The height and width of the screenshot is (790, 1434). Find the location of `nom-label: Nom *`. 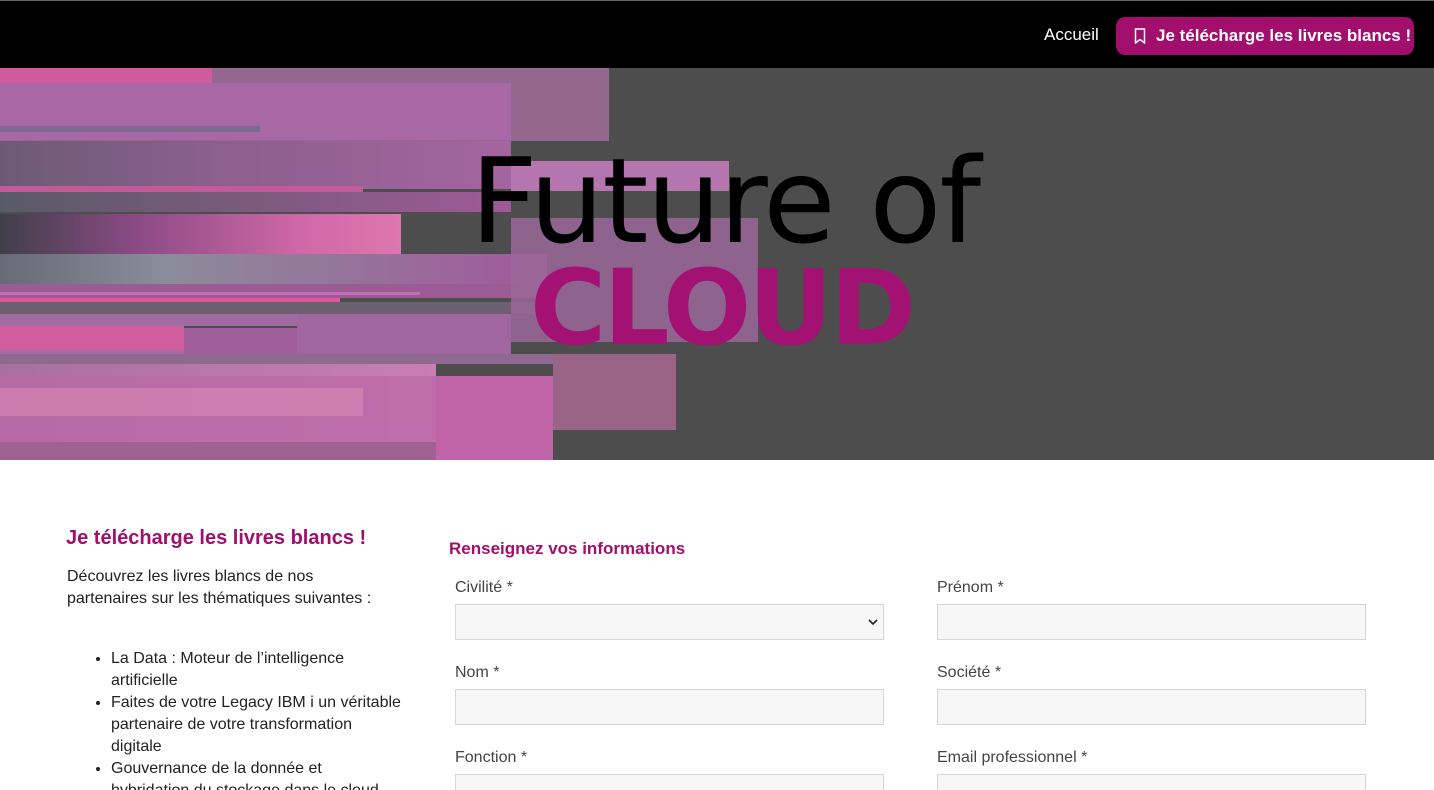

nom-label: Nom * is located at coordinates (477, 672).